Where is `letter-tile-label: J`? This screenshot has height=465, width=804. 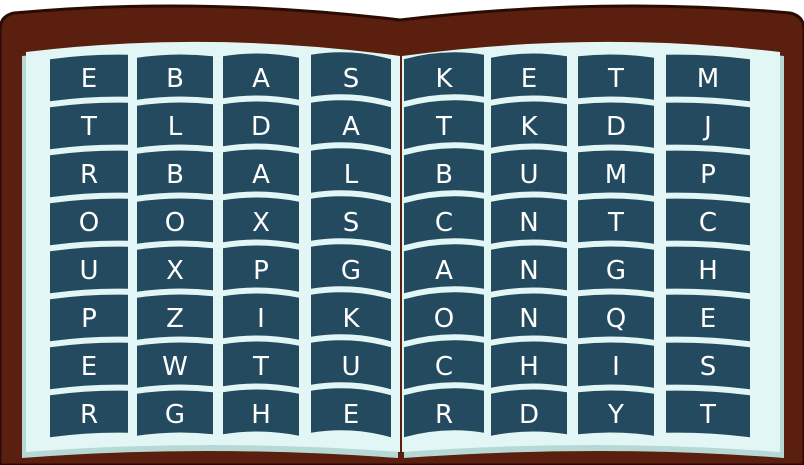
letter-tile-label: J is located at coordinates (707, 127).